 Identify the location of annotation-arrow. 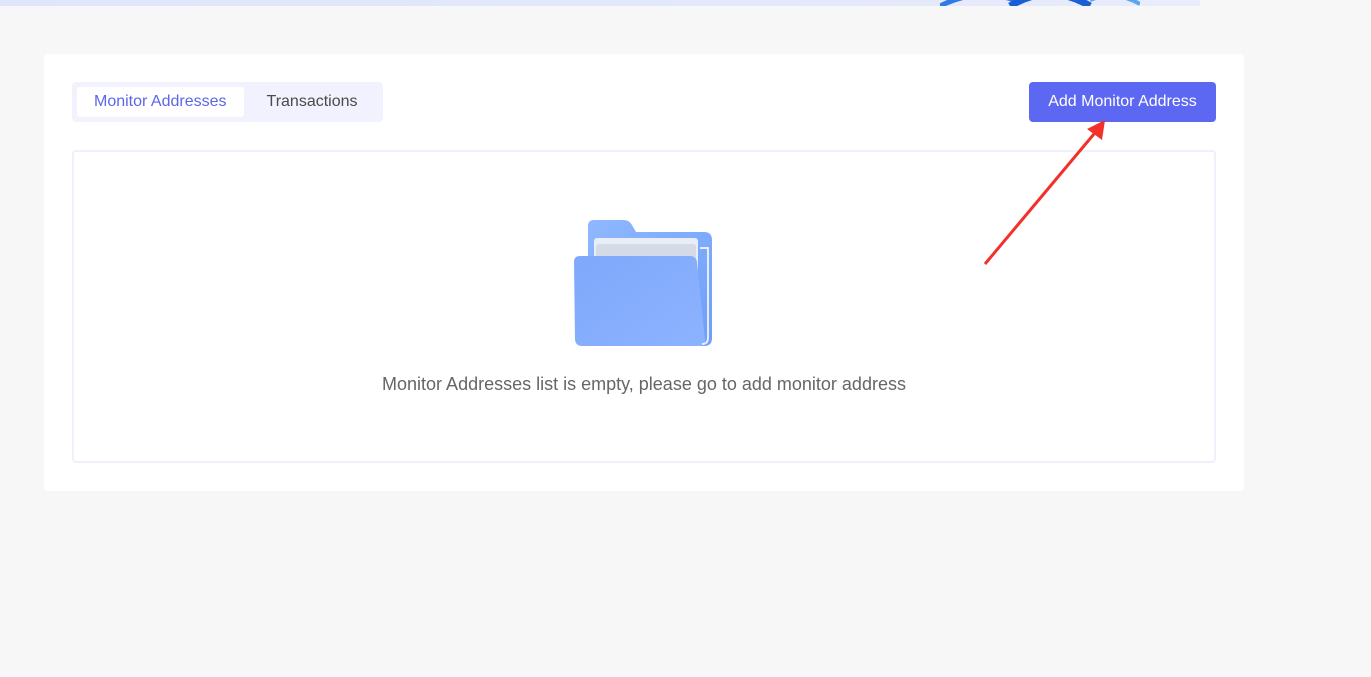
(1044, 192).